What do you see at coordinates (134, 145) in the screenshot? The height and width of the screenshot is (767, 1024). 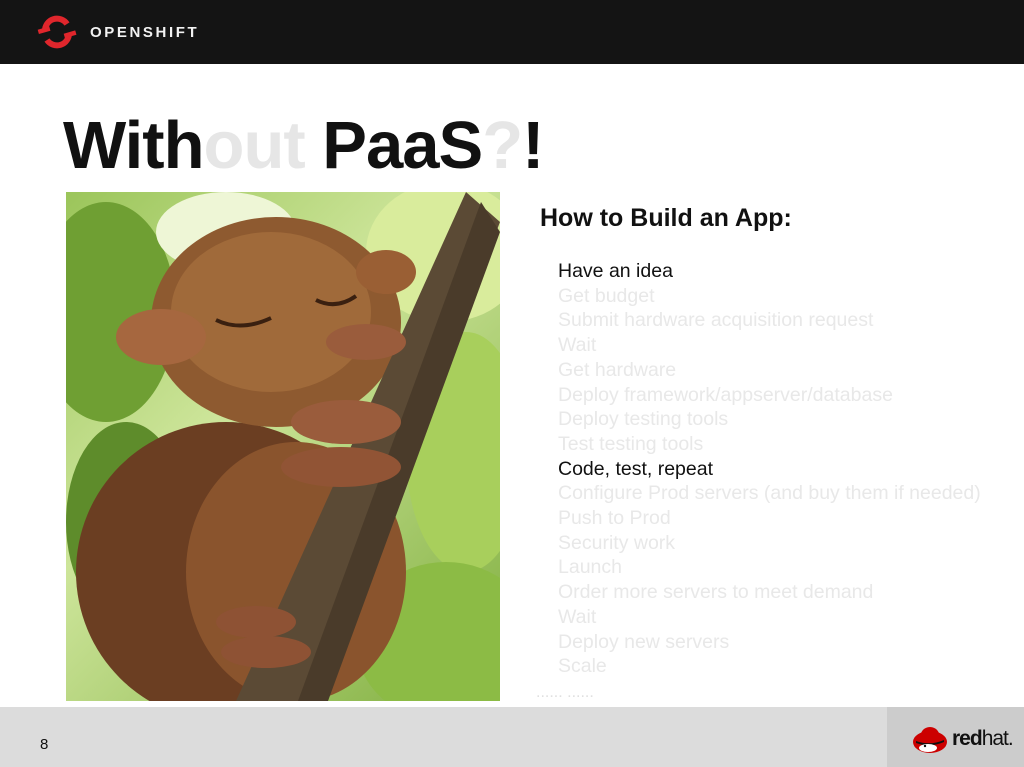 I see `title-part-with: With` at bounding box center [134, 145].